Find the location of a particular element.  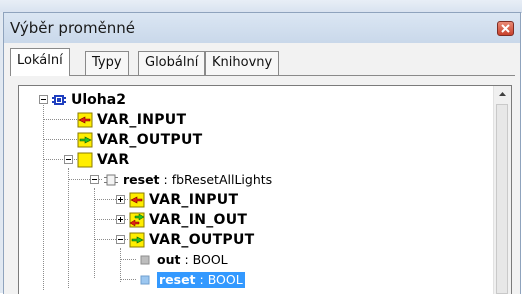

tab-lokalni: Lokální is located at coordinates (40, 62).